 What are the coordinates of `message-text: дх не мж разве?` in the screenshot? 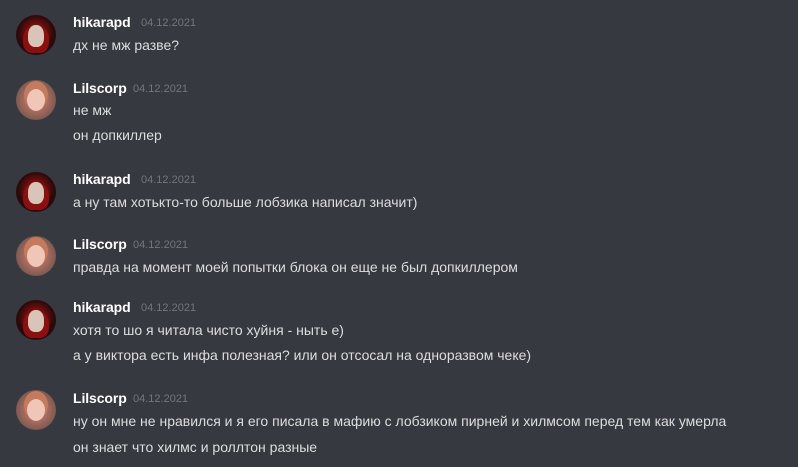 It's located at (126, 45).